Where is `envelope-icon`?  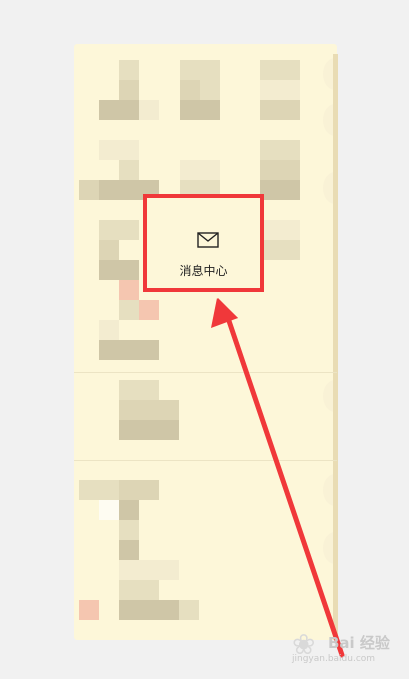 envelope-icon is located at coordinates (208, 240).